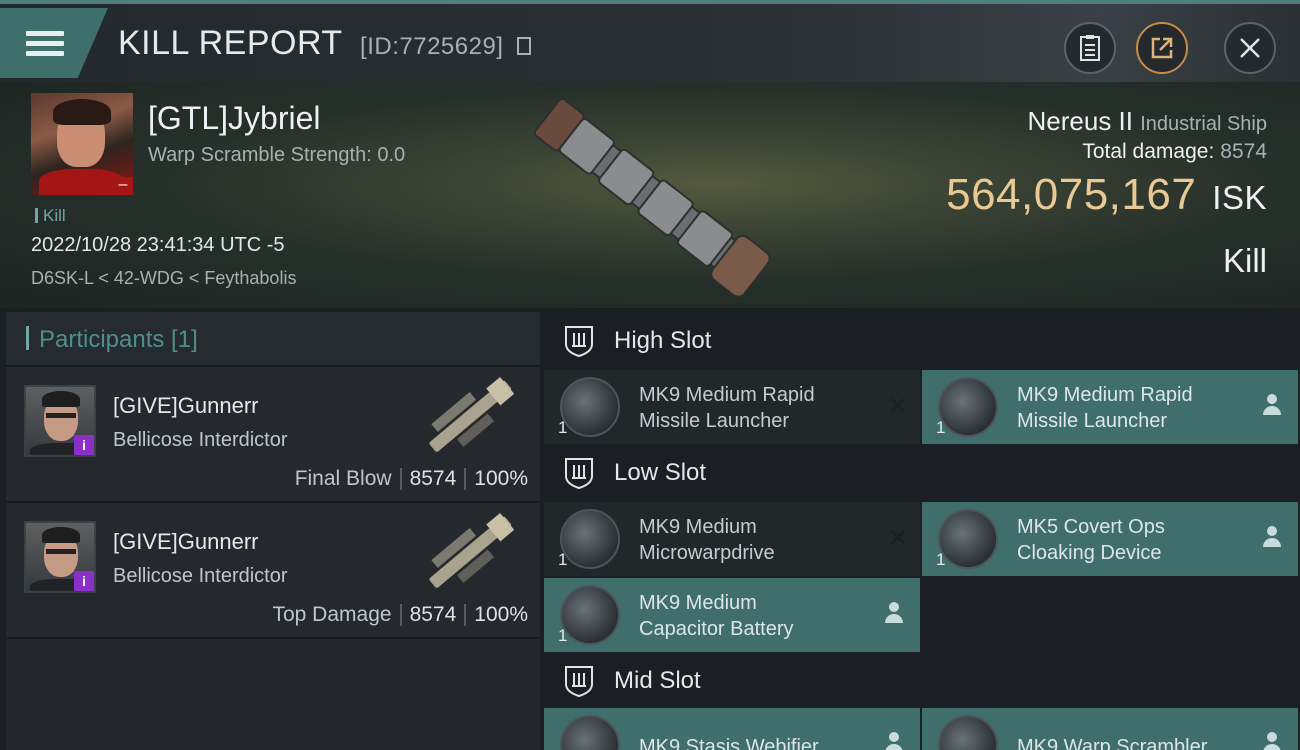  I want to click on page-title-text: KILL REPORT, so click(230, 43).